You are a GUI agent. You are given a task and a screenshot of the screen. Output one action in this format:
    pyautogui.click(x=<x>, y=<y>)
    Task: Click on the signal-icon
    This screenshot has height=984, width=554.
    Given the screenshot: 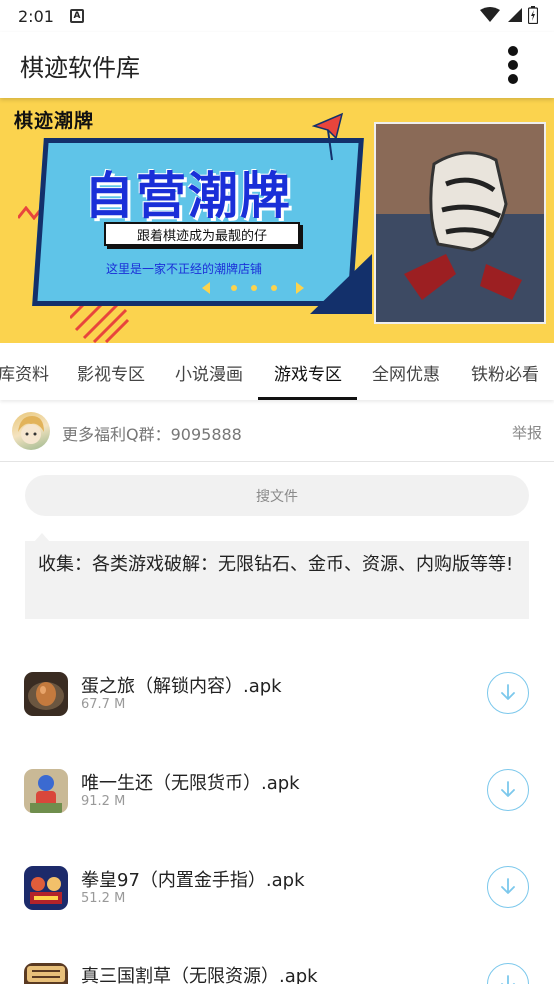 What is the action you would take?
    pyautogui.click(x=515, y=15)
    